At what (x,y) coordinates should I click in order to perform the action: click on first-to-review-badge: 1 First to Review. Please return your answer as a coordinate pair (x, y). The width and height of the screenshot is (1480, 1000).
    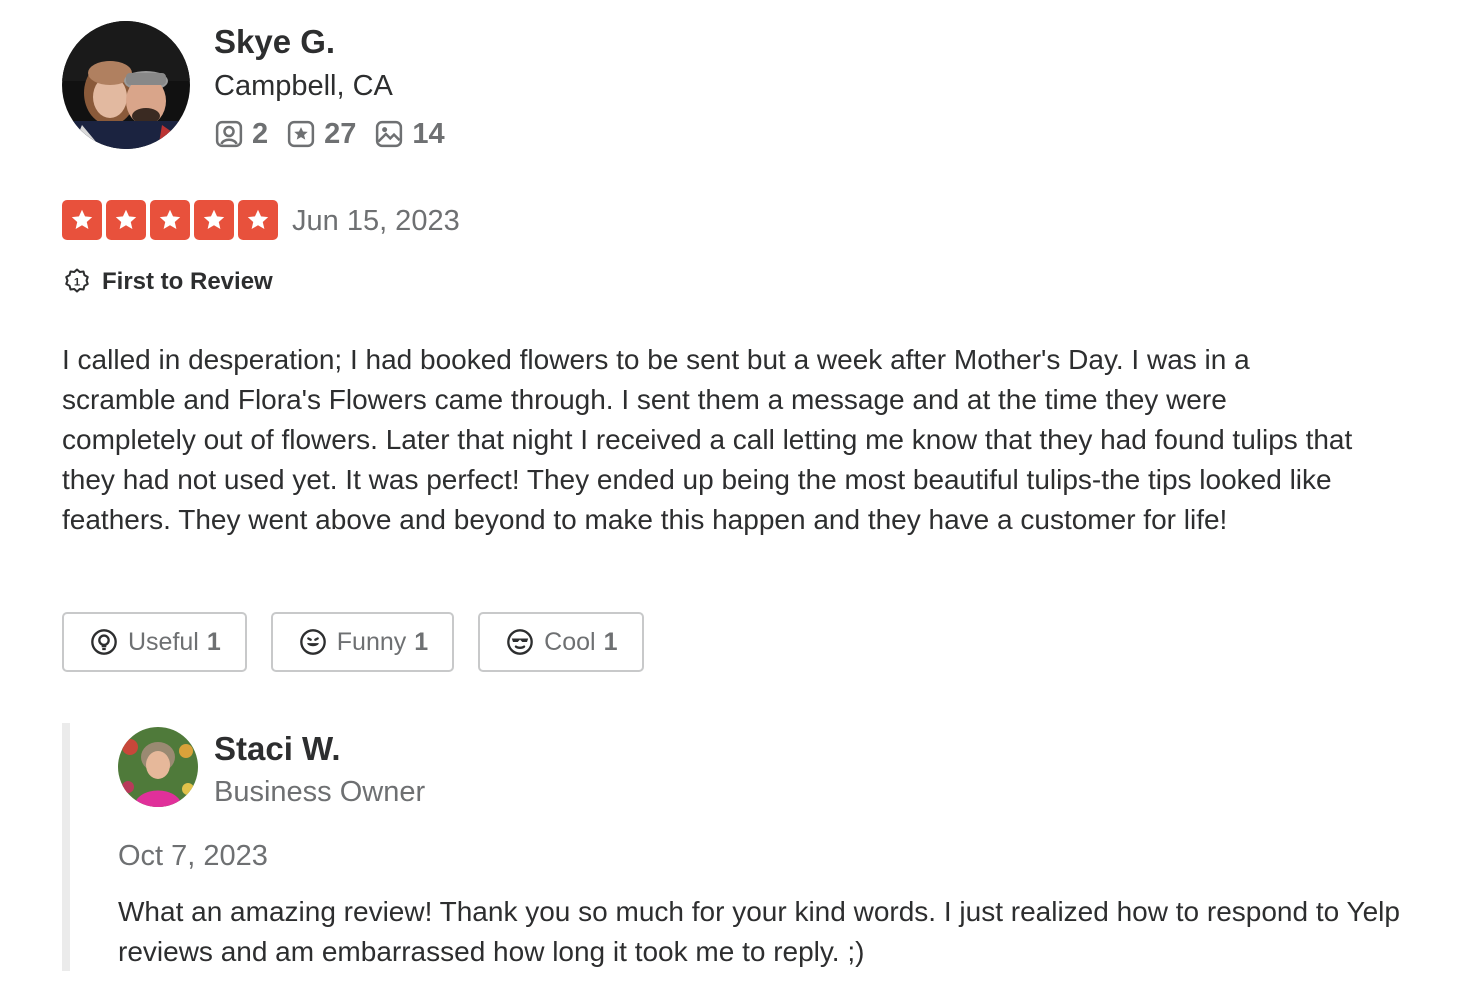
    Looking at the image, I should click on (167, 282).